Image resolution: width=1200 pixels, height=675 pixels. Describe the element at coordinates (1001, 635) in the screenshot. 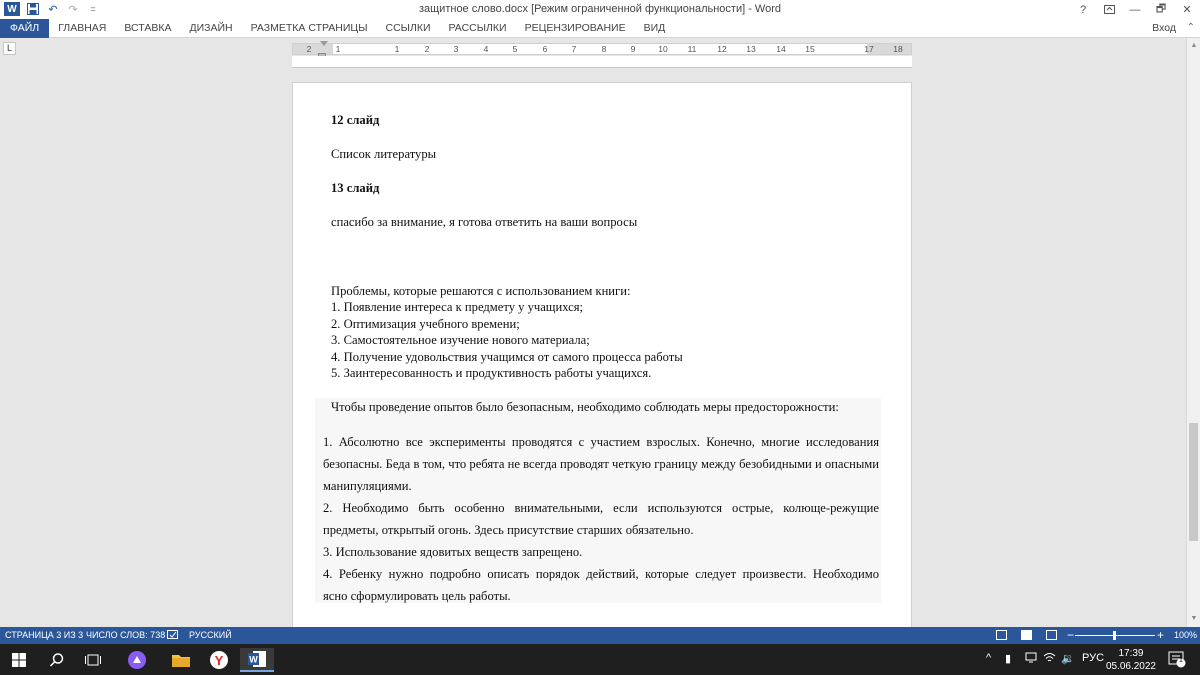

I see `read-mode-icon` at that location.